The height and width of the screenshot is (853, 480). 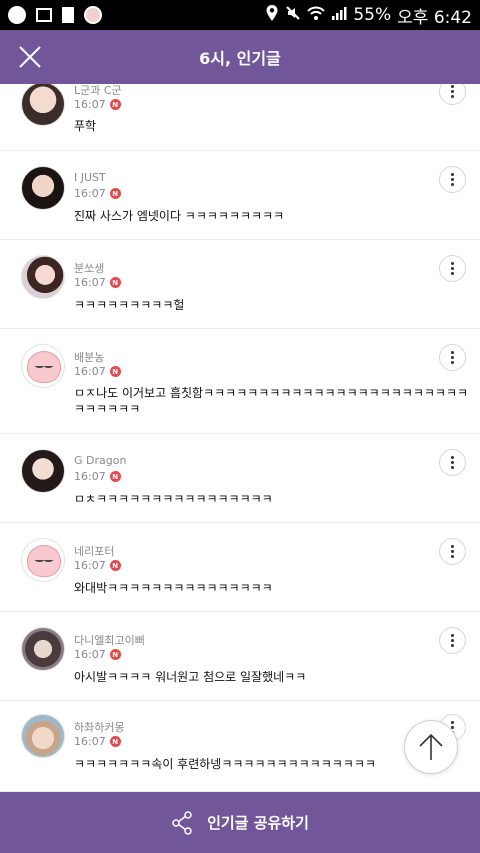 I want to click on status-right: 55% 오후 6:42, so click(x=368, y=15).